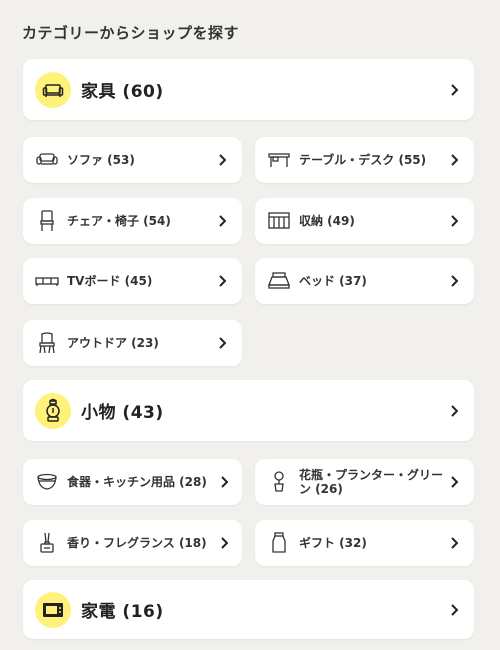  Describe the element at coordinates (47, 281) in the screenshot. I see `tv-board-icon` at that location.